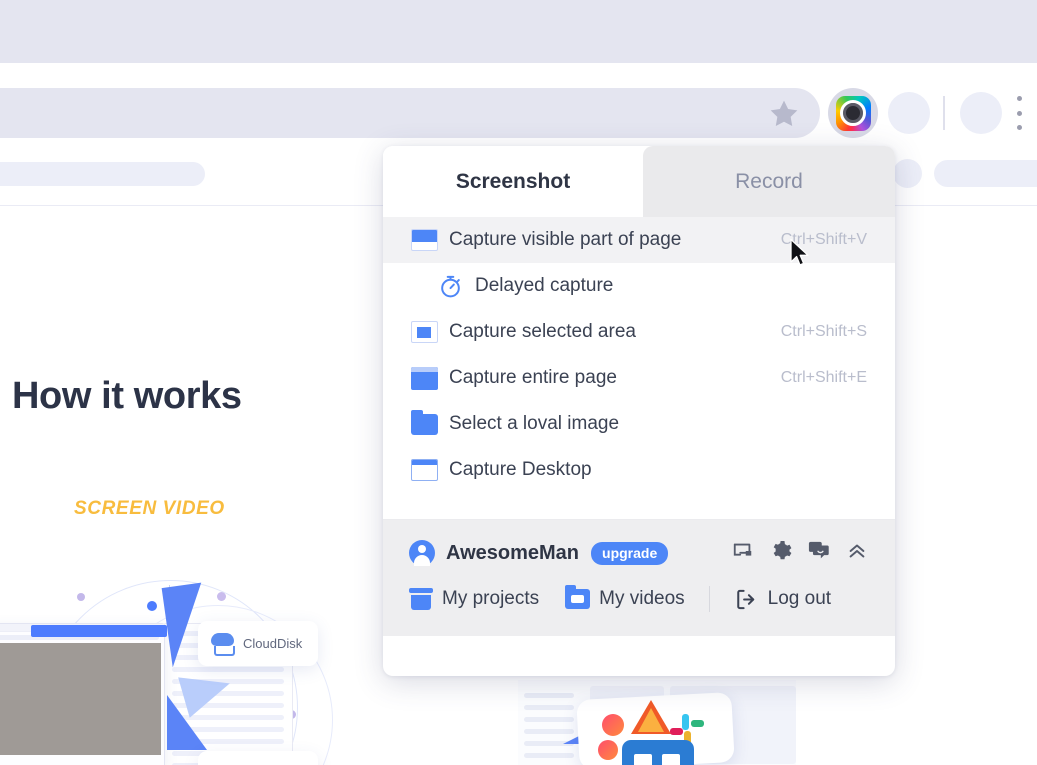  What do you see at coordinates (410, 113) in the screenshot?
I see `address-bar` at bounding box center [410, 113].